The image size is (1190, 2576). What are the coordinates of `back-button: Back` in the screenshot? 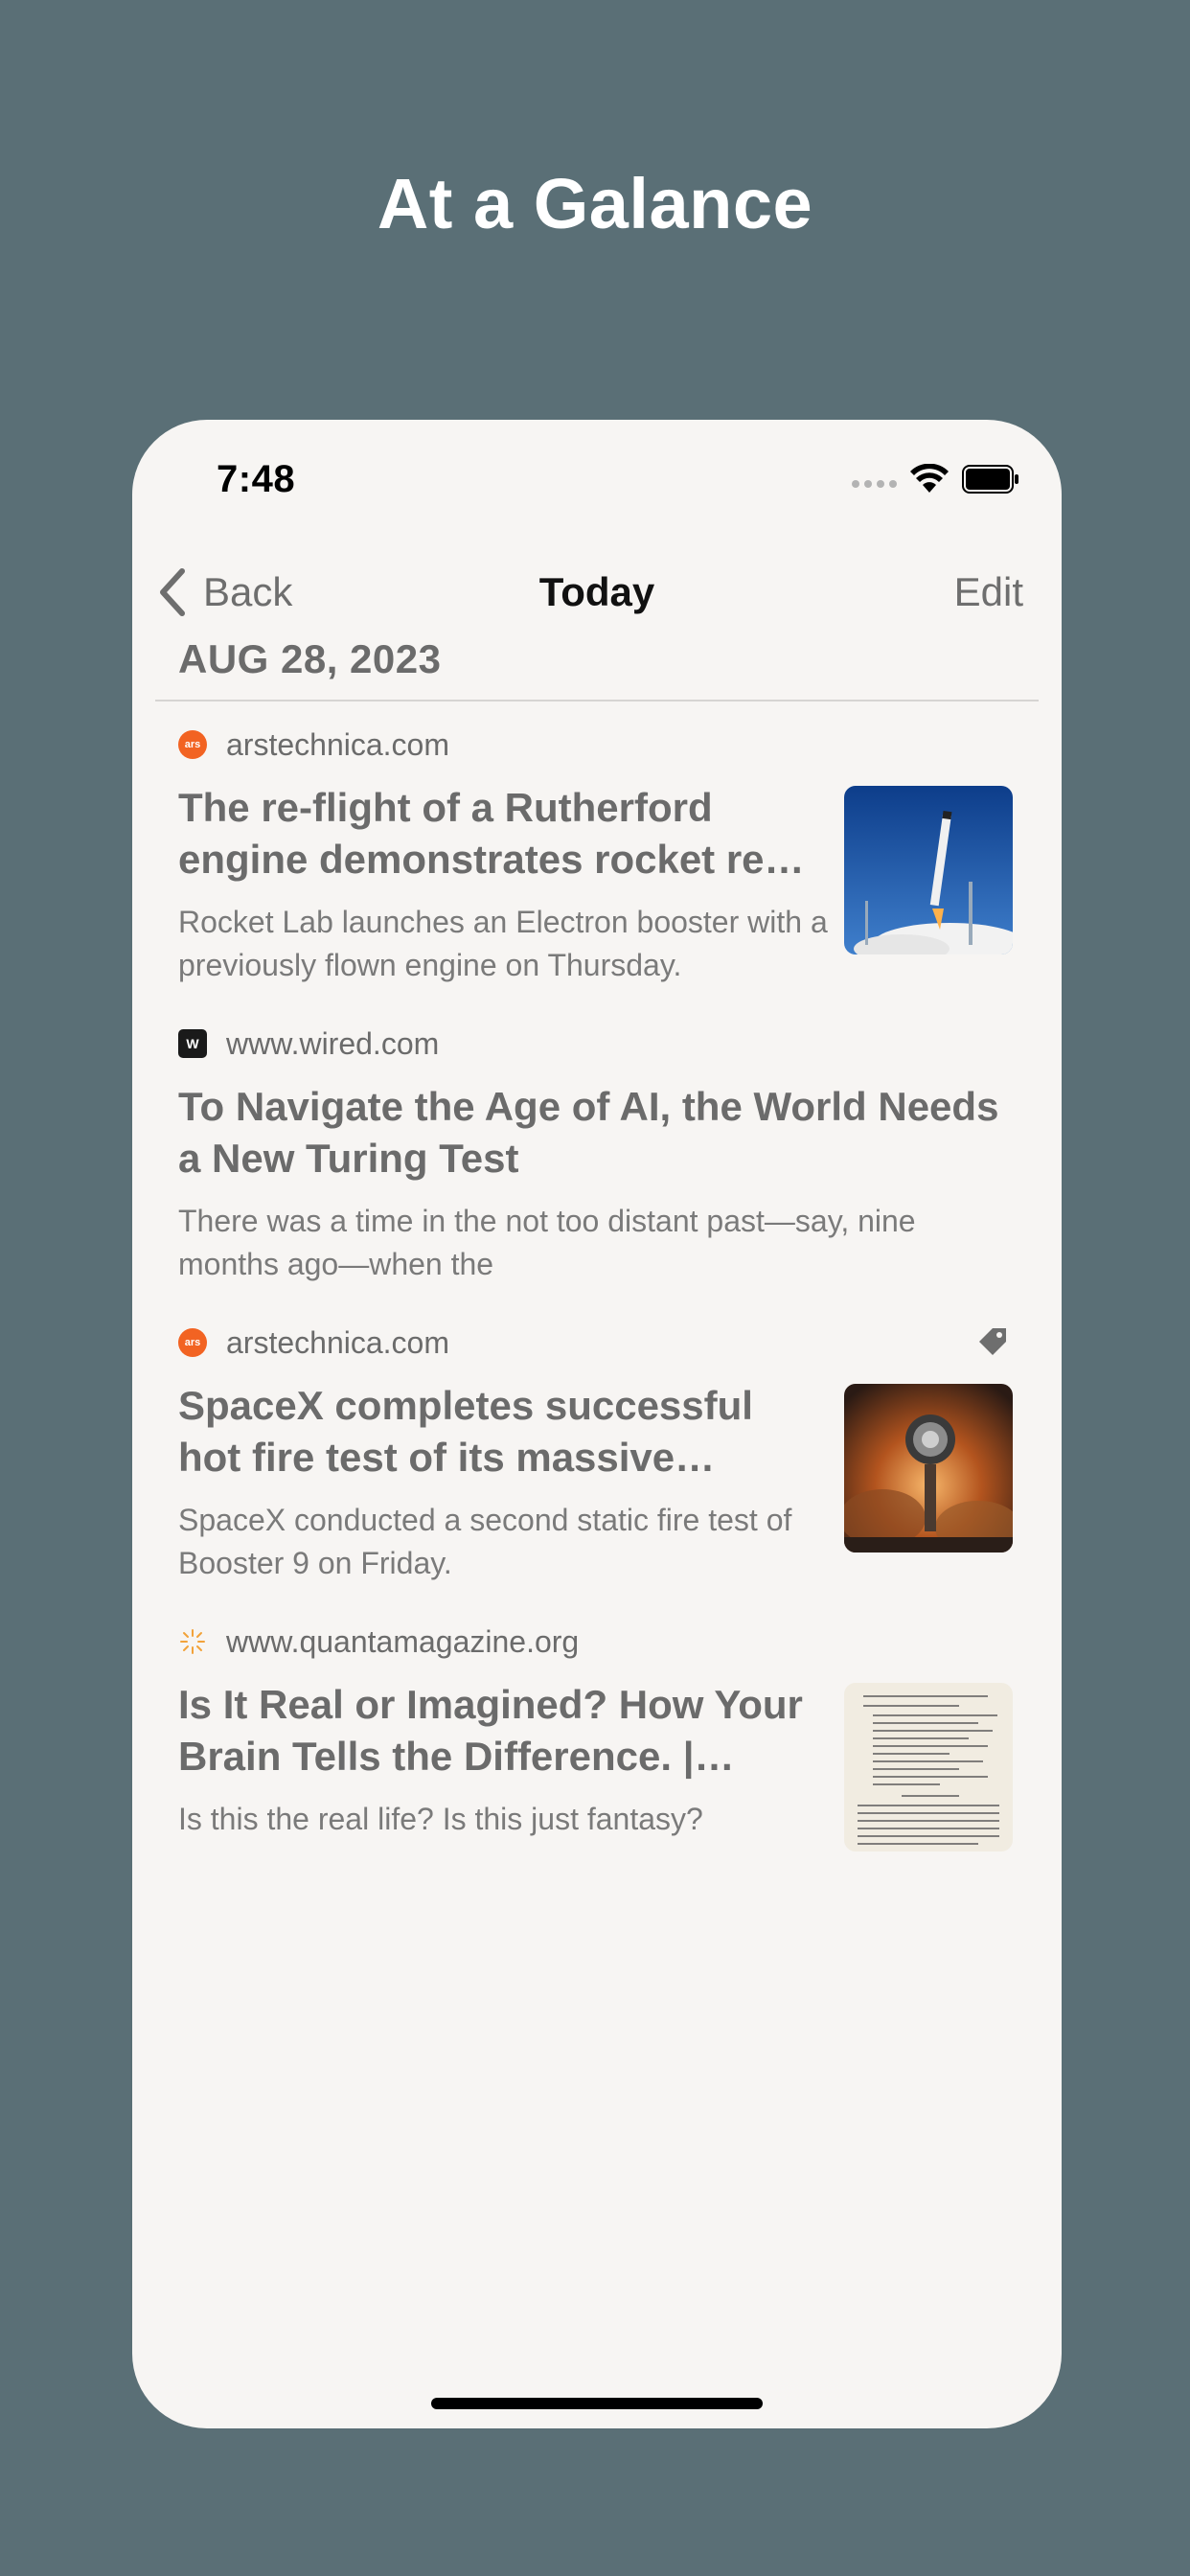 It's located at (222, 592).